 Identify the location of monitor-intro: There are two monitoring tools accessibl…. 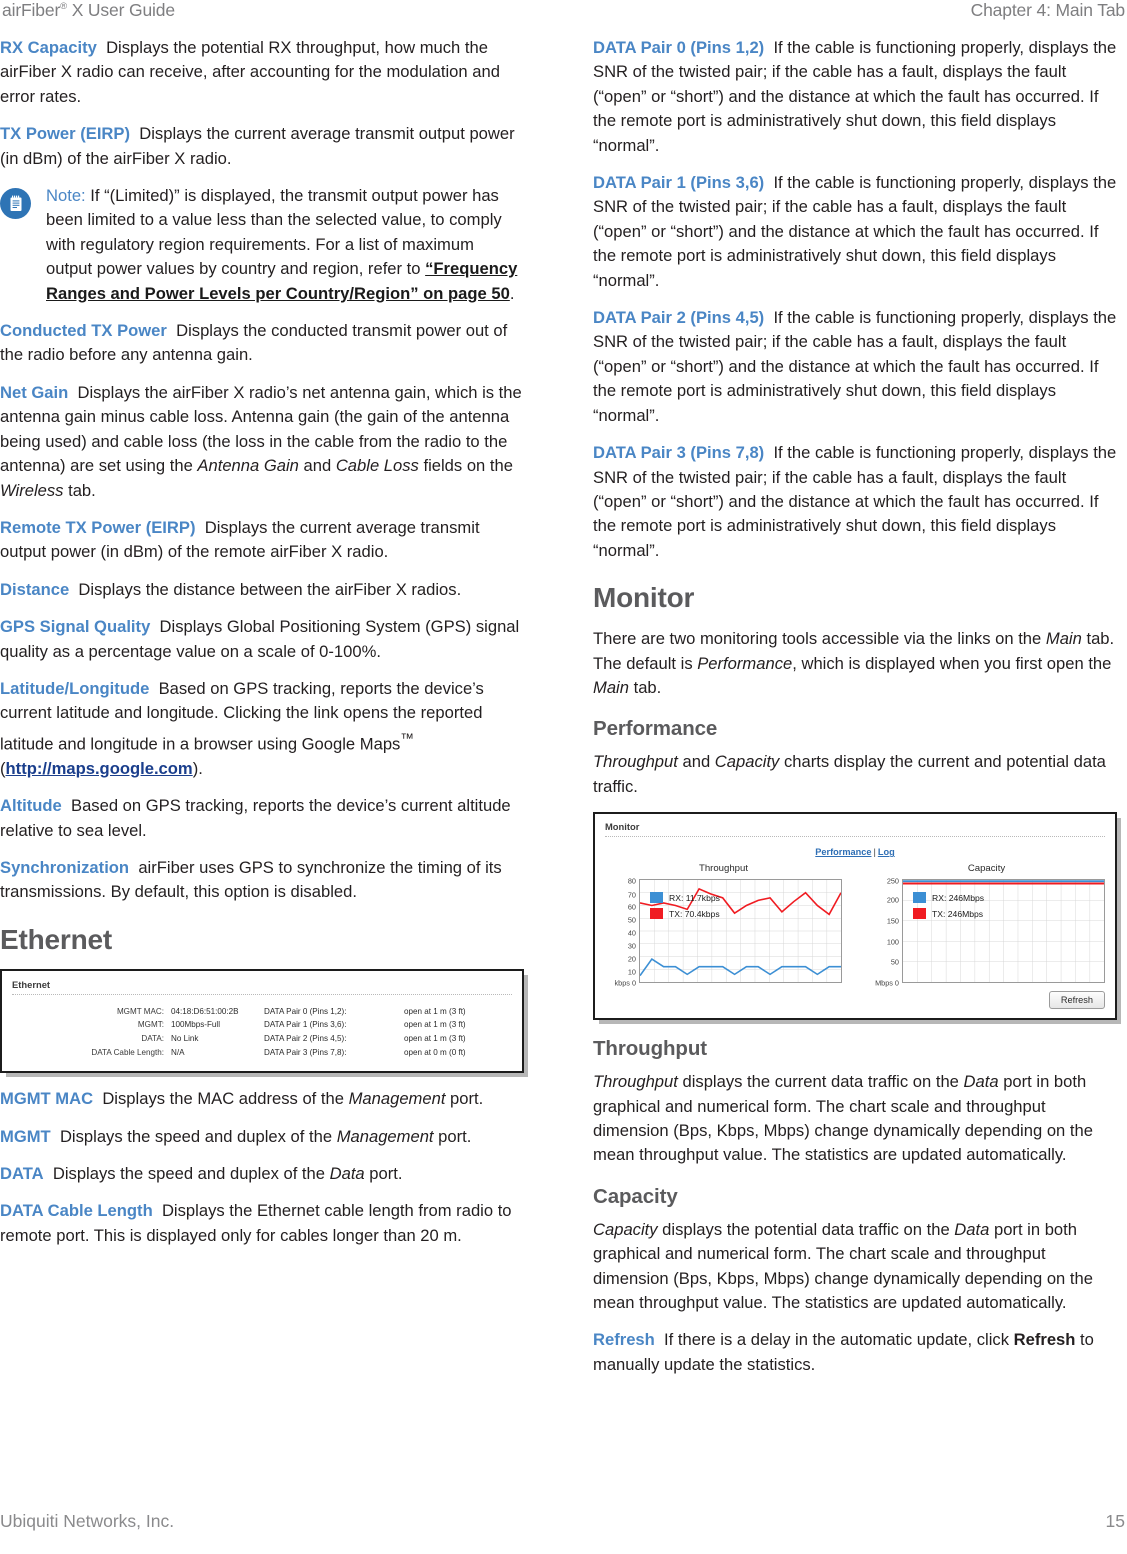
(855, 663).